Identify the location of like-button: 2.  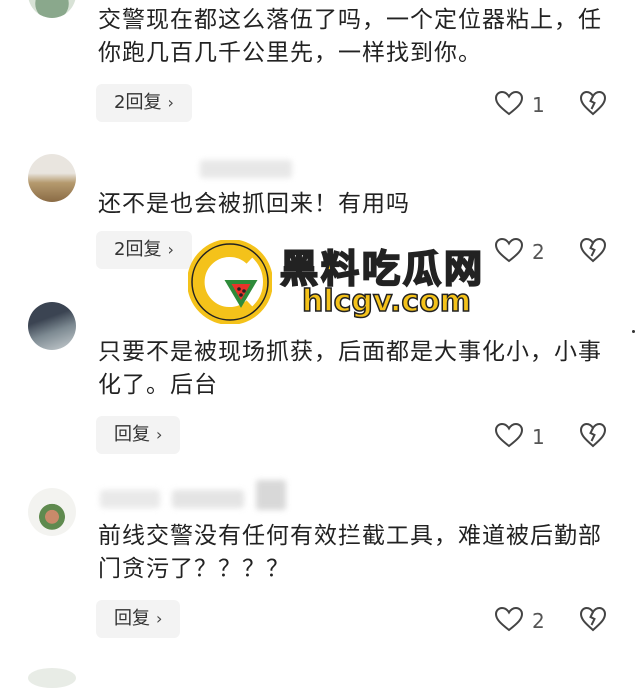
(519, 621).